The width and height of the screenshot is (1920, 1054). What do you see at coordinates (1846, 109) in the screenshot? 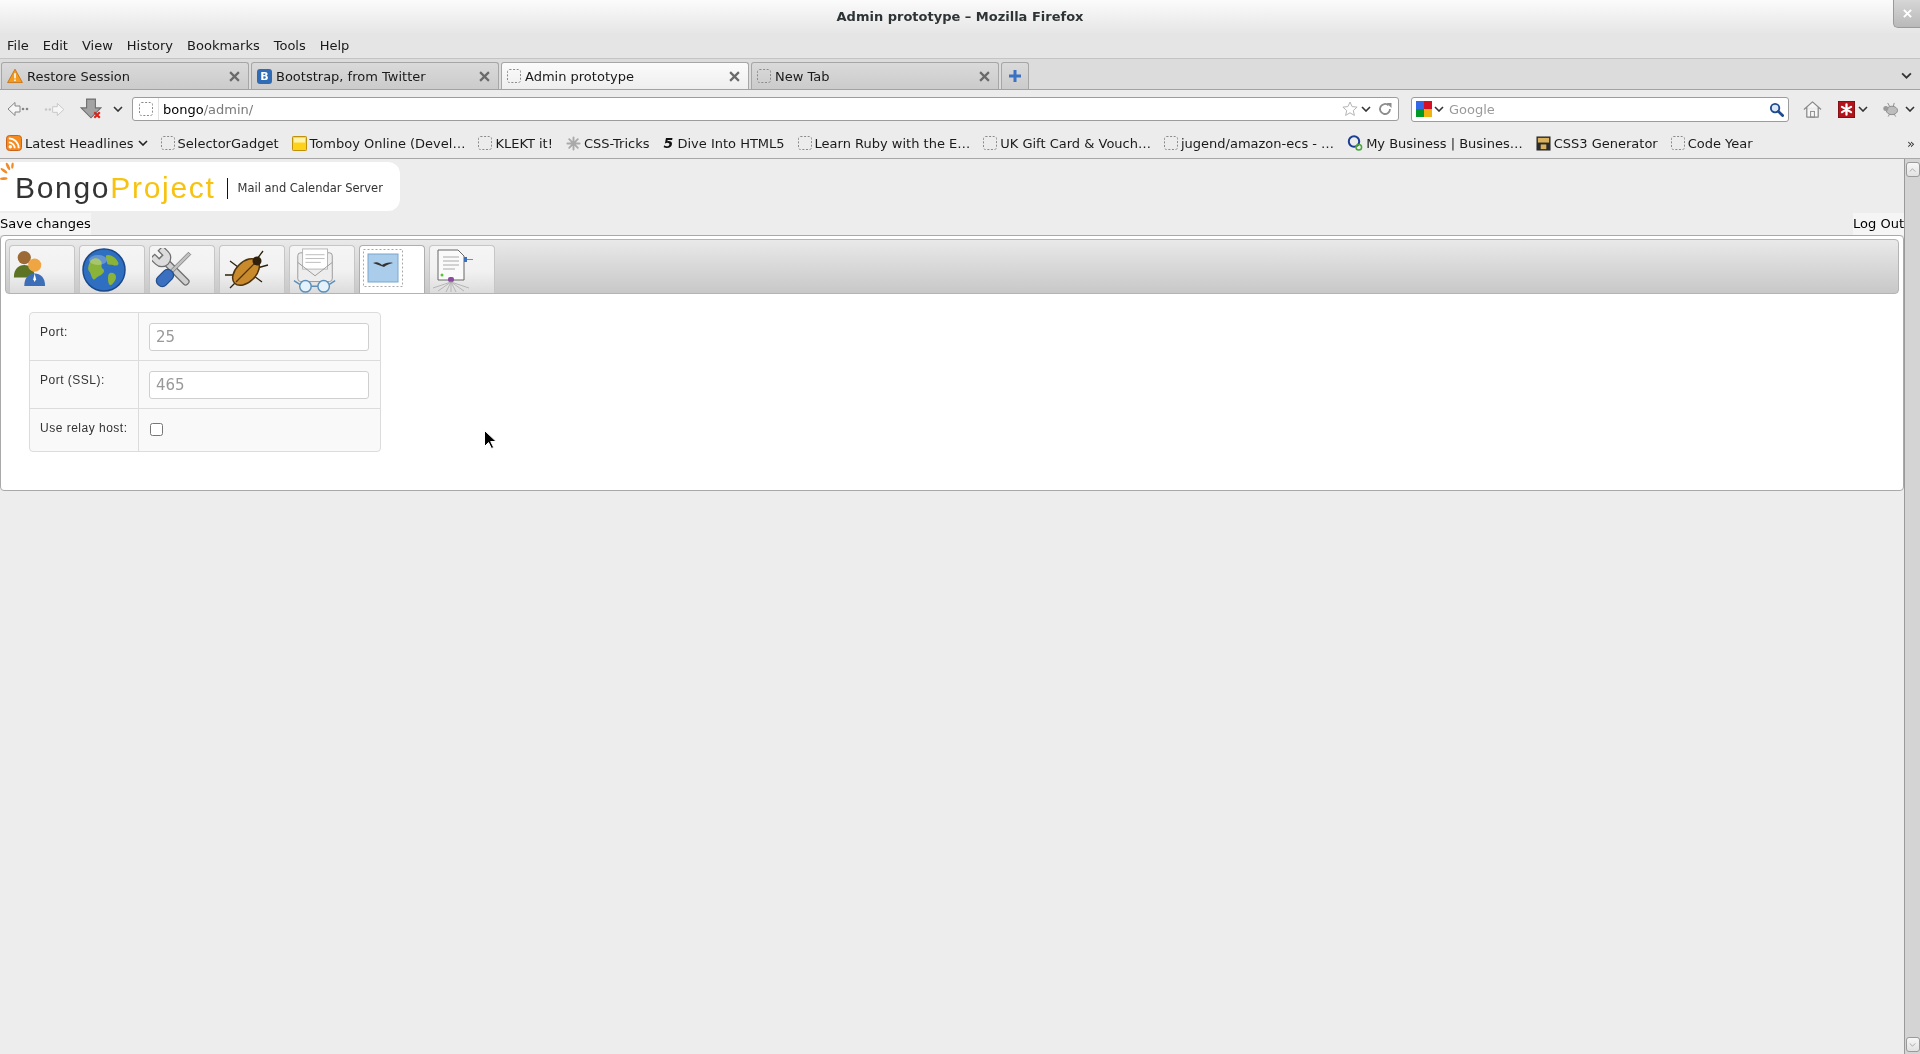
I see `asterisk-square-icon` at bounding box center [1846, 109].